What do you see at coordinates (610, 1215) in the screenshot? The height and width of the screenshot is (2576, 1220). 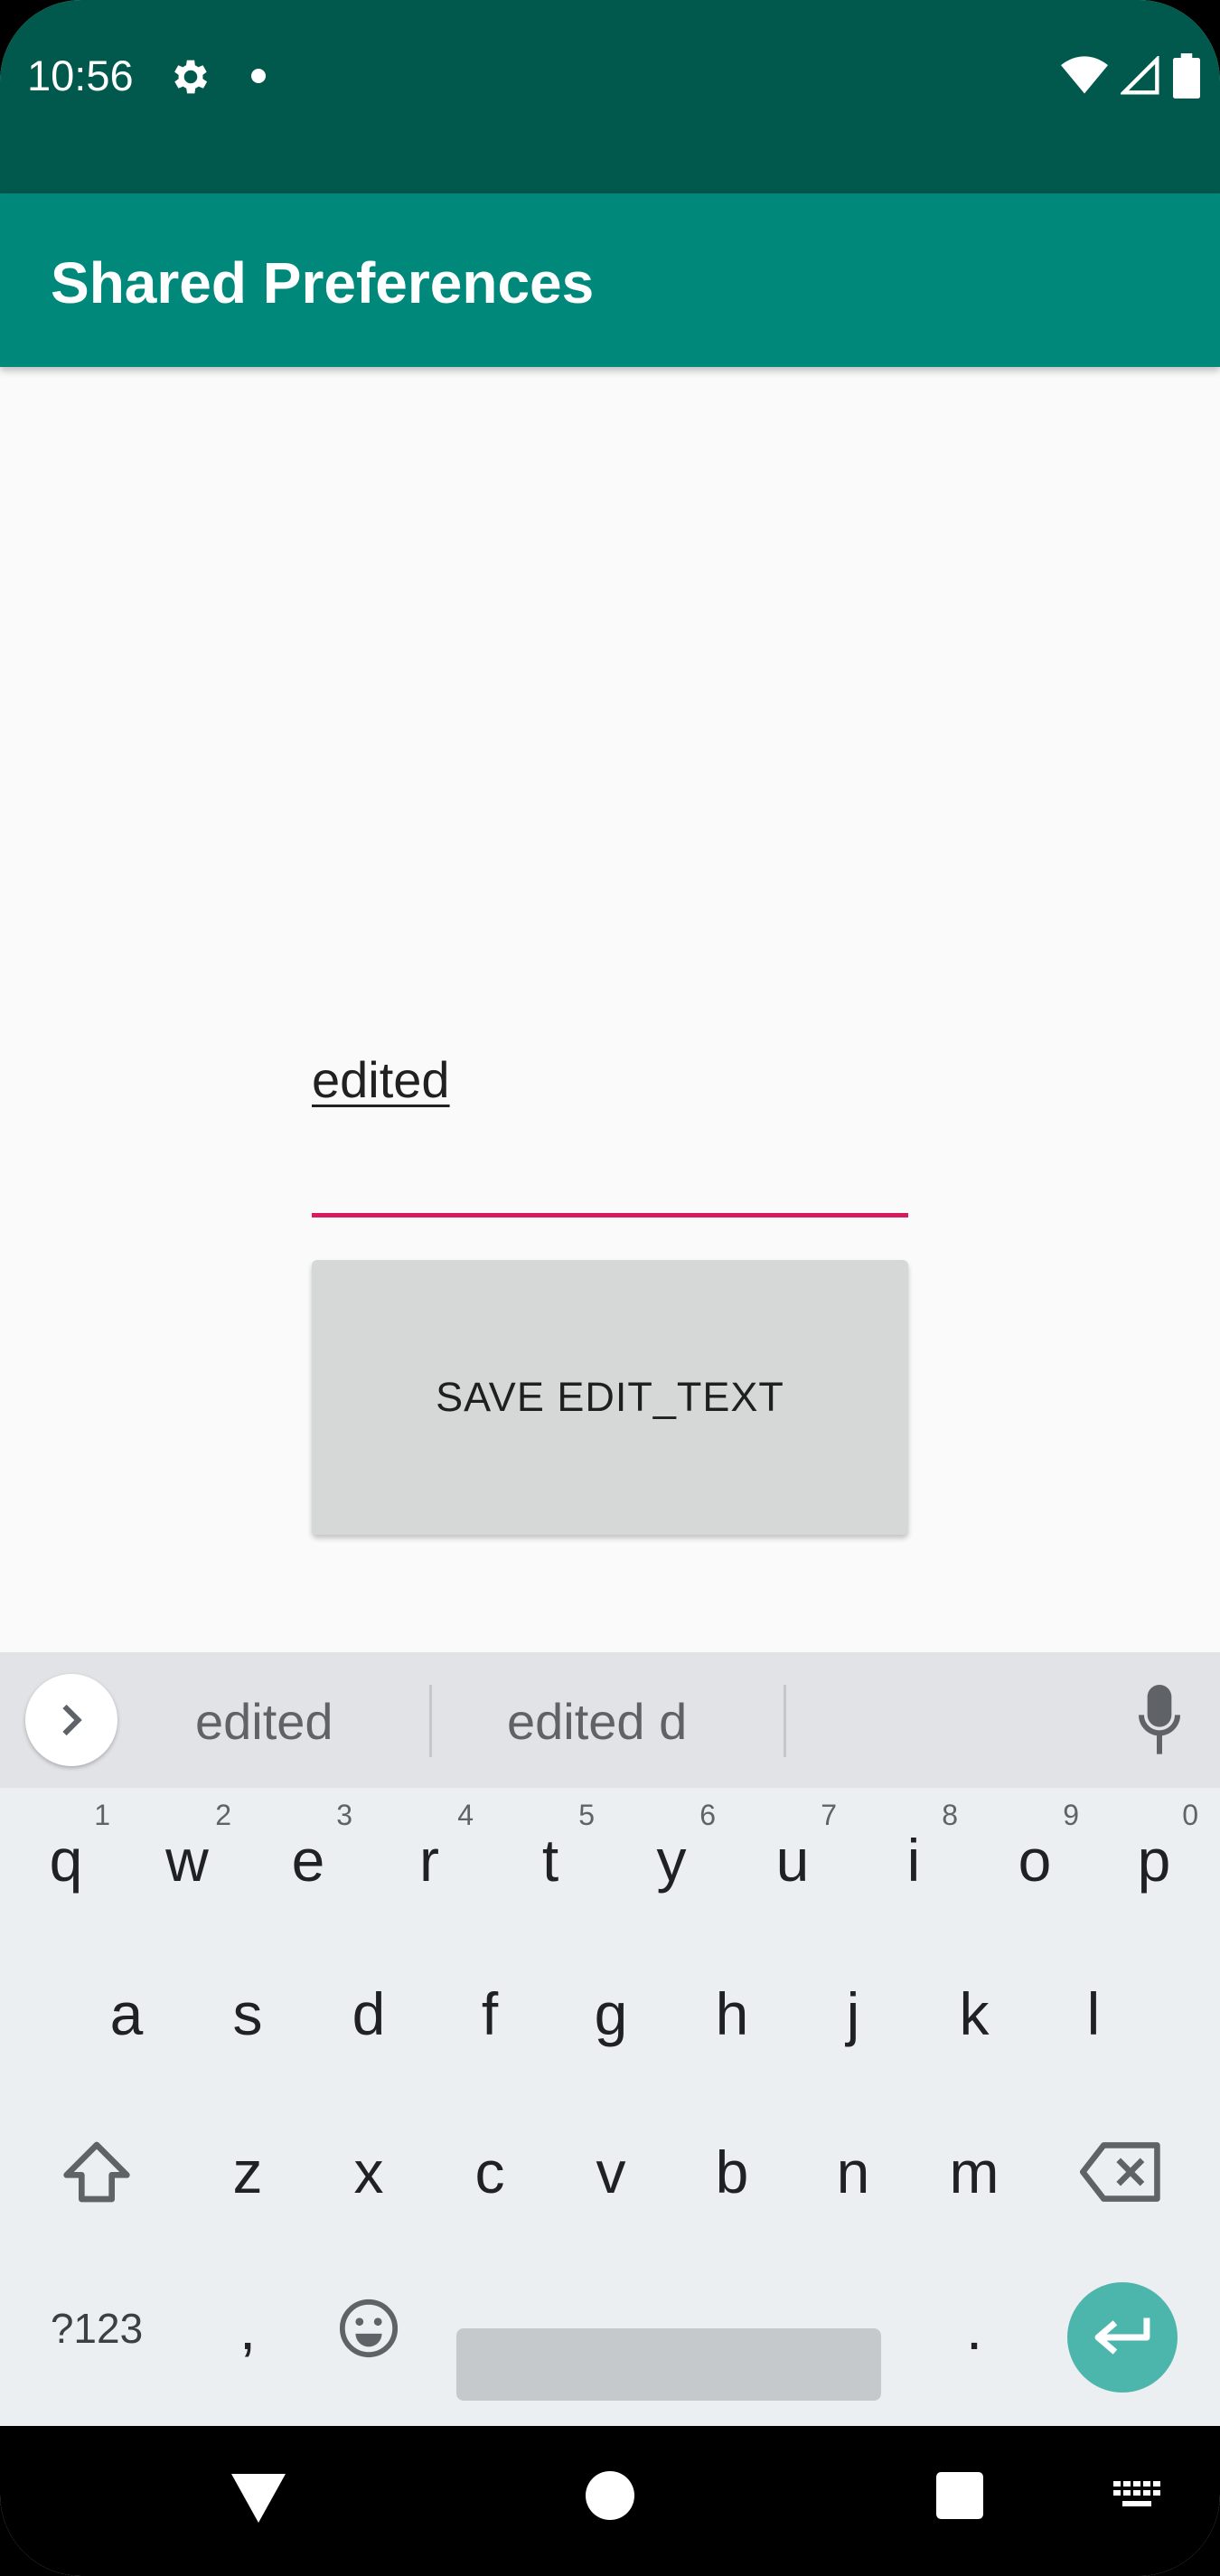 I see `edit-text-underline` at bounding box center [610, 1215].